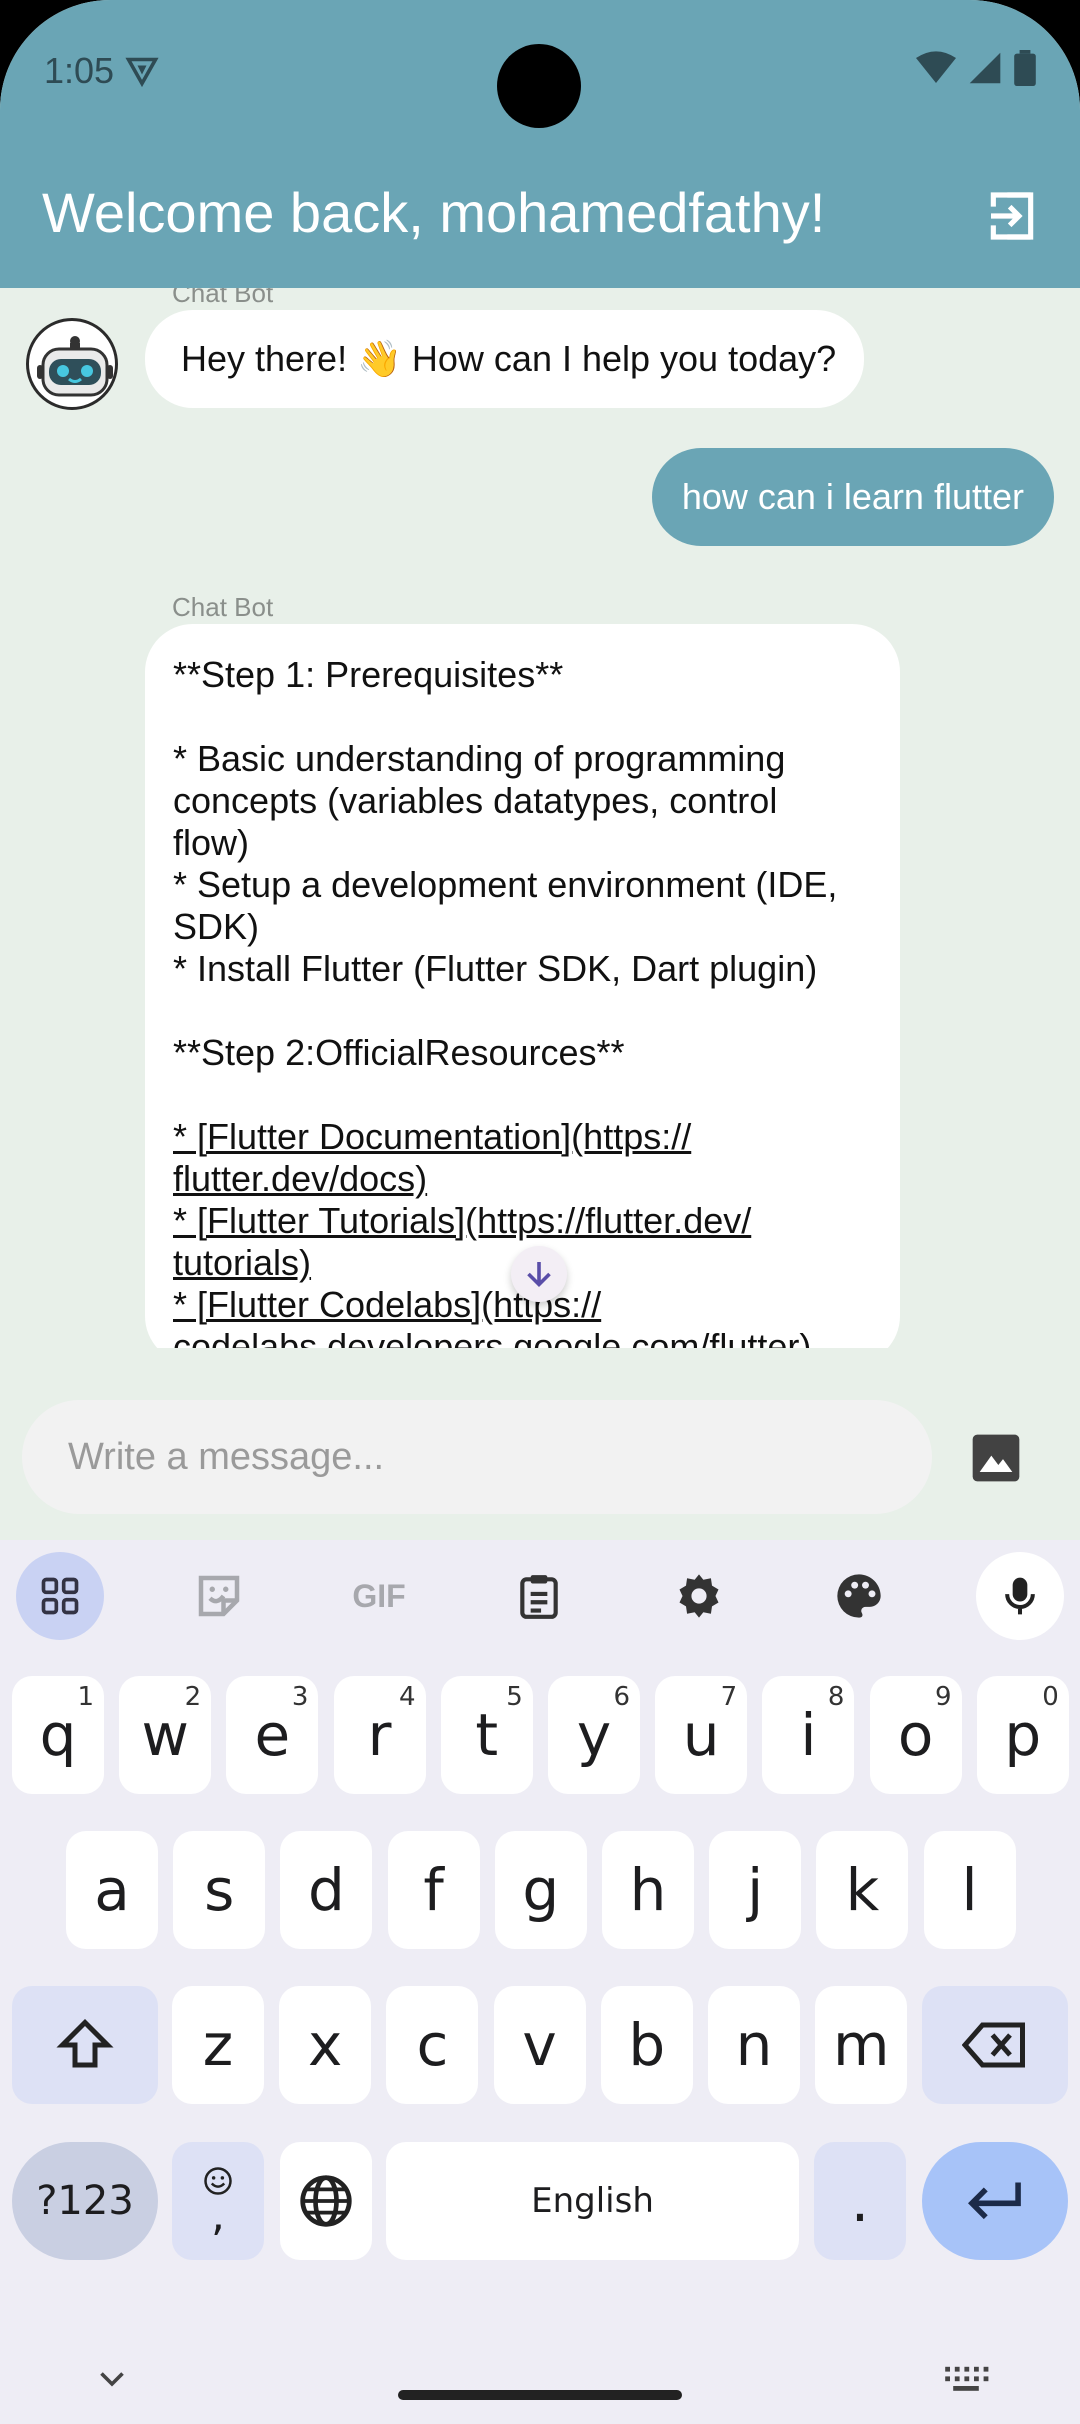  I want to click on wifi-icon, so click(936, 67).